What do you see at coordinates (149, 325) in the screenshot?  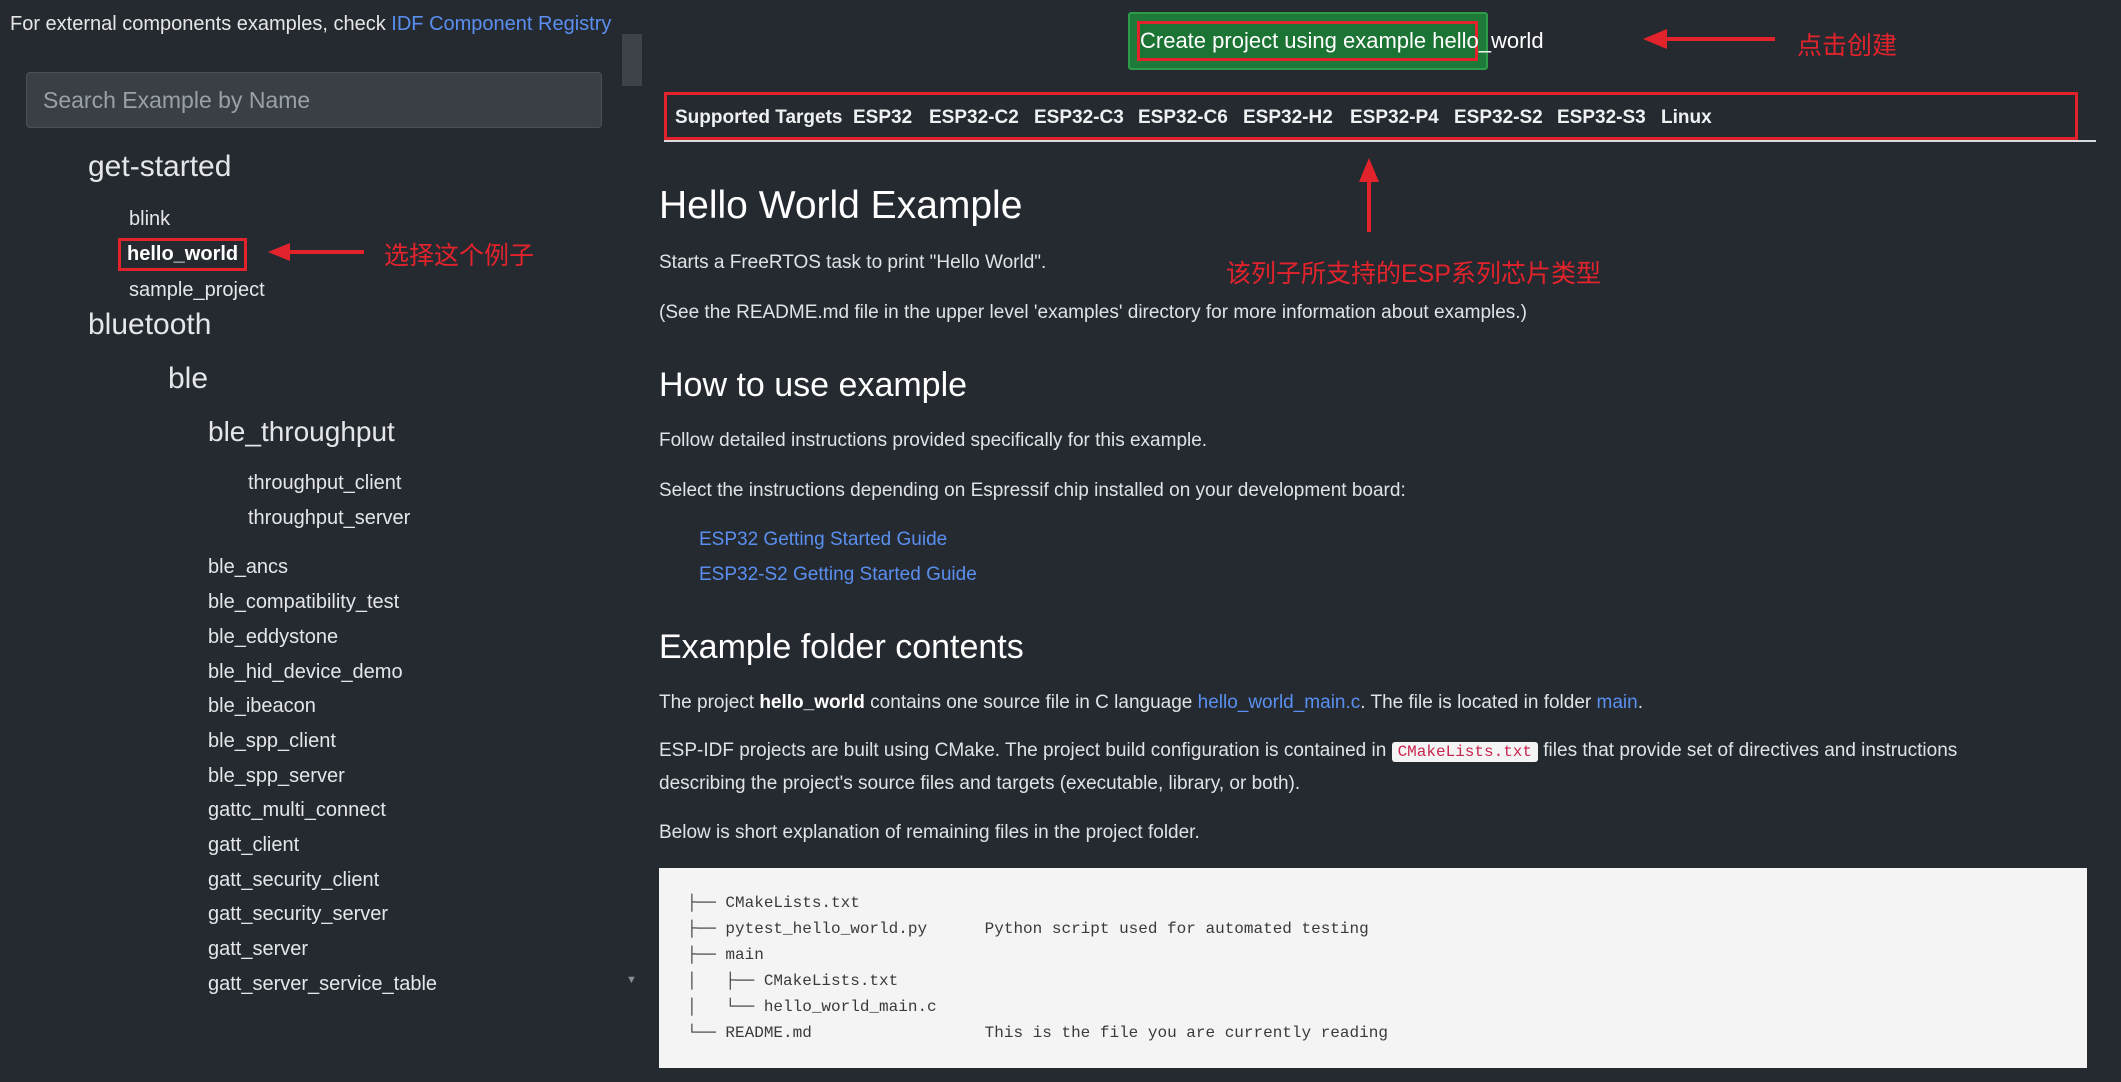 I see `tree-category-bluetooth: bluetooth` at bounding box center [149, 325].